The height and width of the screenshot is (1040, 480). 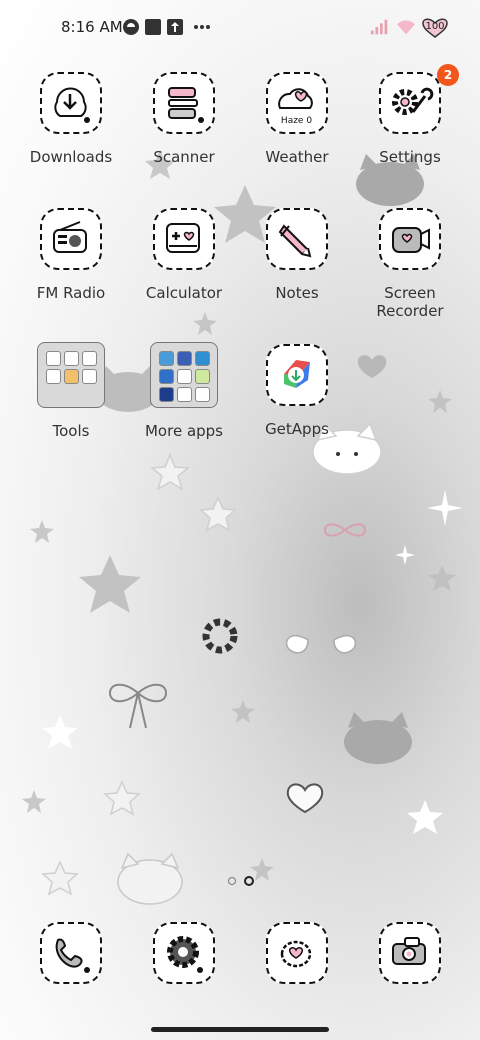 What do you see at coordinates (71, 239) in the screenshot?
I see `radio-icon` at bounding box center [71, 239].